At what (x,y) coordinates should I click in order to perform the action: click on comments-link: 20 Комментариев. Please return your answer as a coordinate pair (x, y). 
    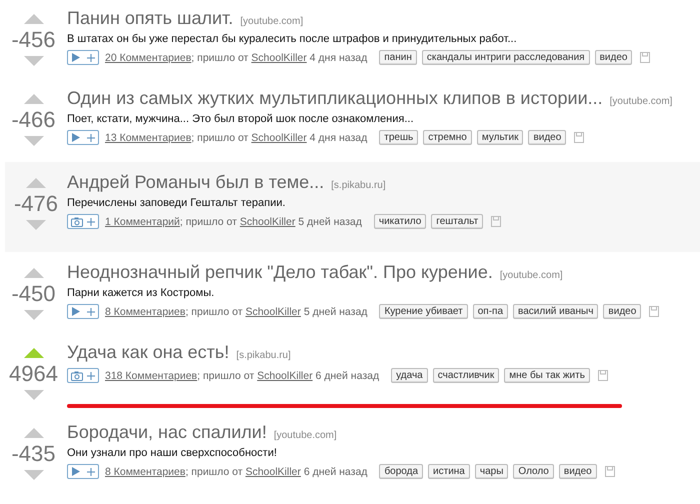
    Looking at the image, I should click on (148, 58).